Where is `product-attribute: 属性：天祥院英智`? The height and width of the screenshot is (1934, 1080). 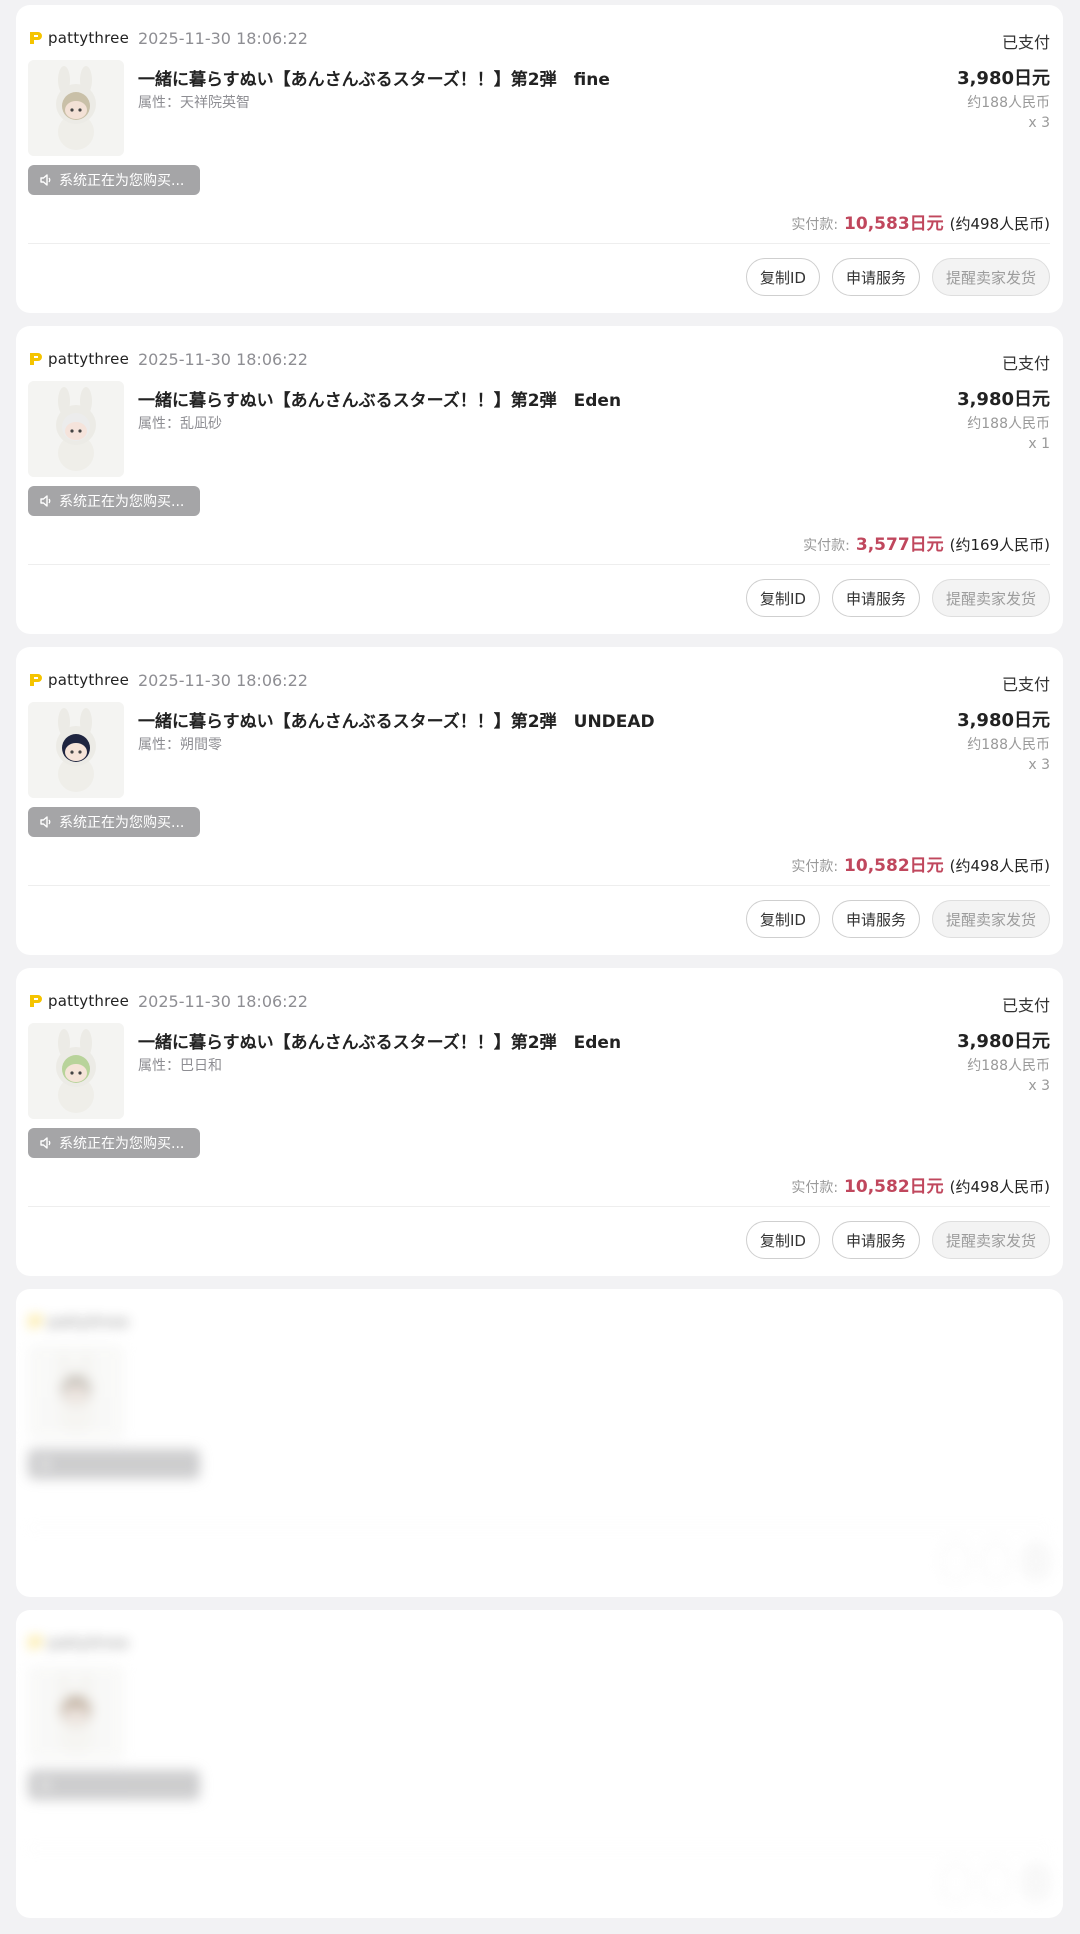
product-attribute: 属性：天祥院英智 is located at coordinates (194, 103).